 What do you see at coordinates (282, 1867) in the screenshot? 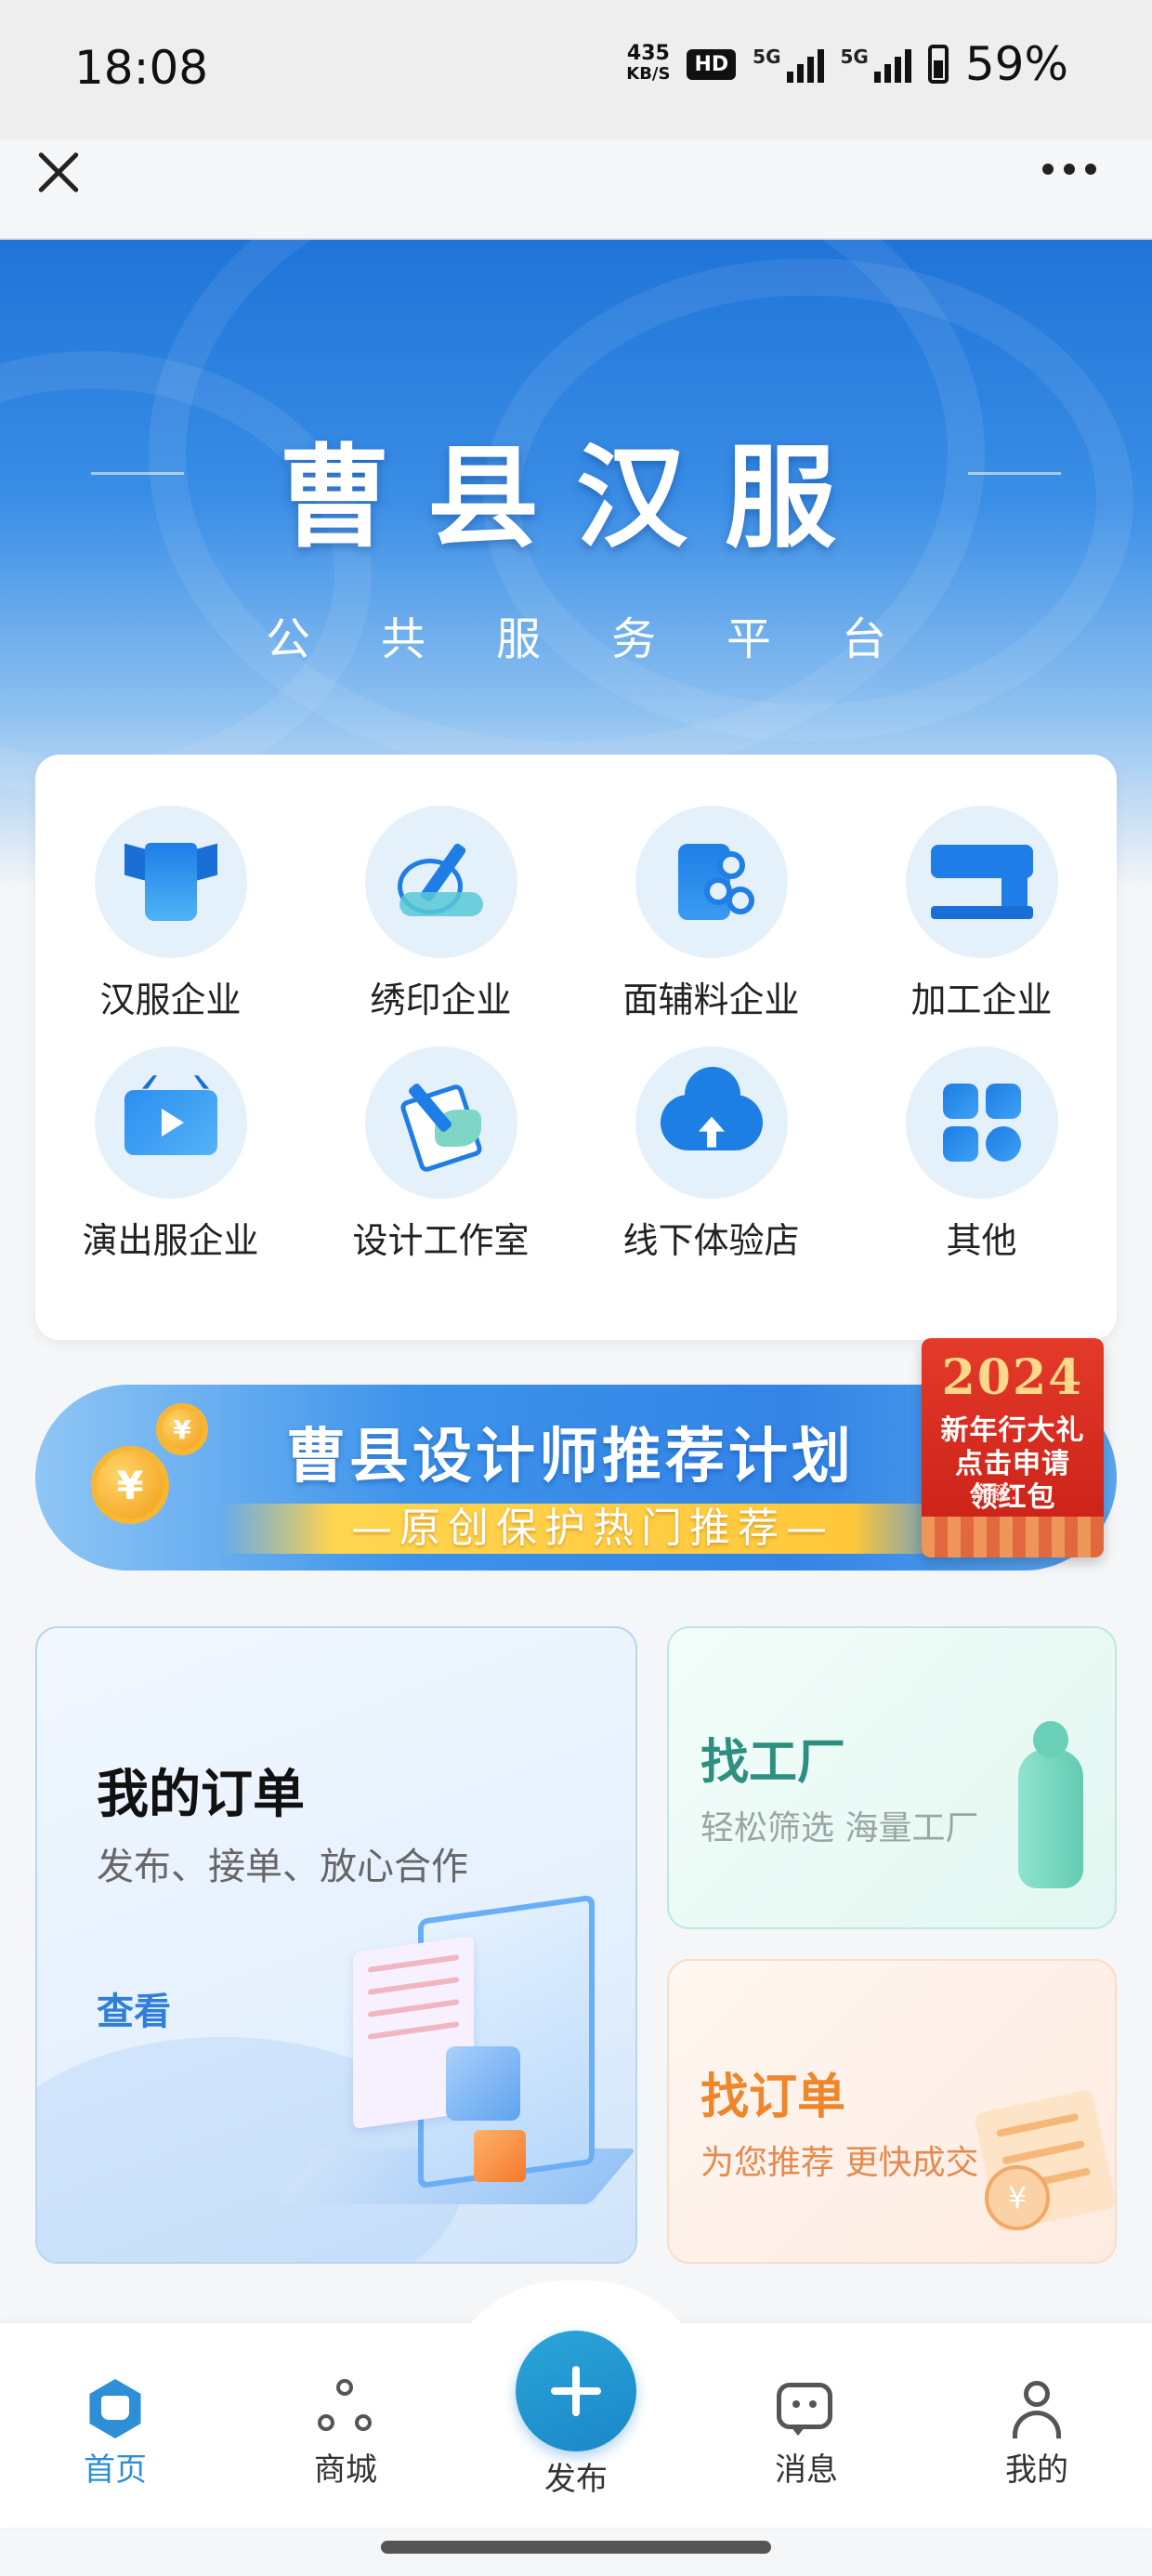
I see `card-subtitle: 发布、接单、放心合作` at bounding box center [282, 1867].